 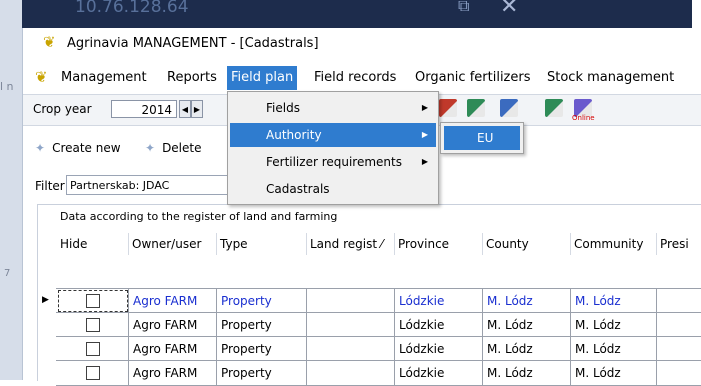 What do you see at coordinates (509, 9) in the screenshot?
I see `close-icon: ✕` at bounding box center [509, 9].